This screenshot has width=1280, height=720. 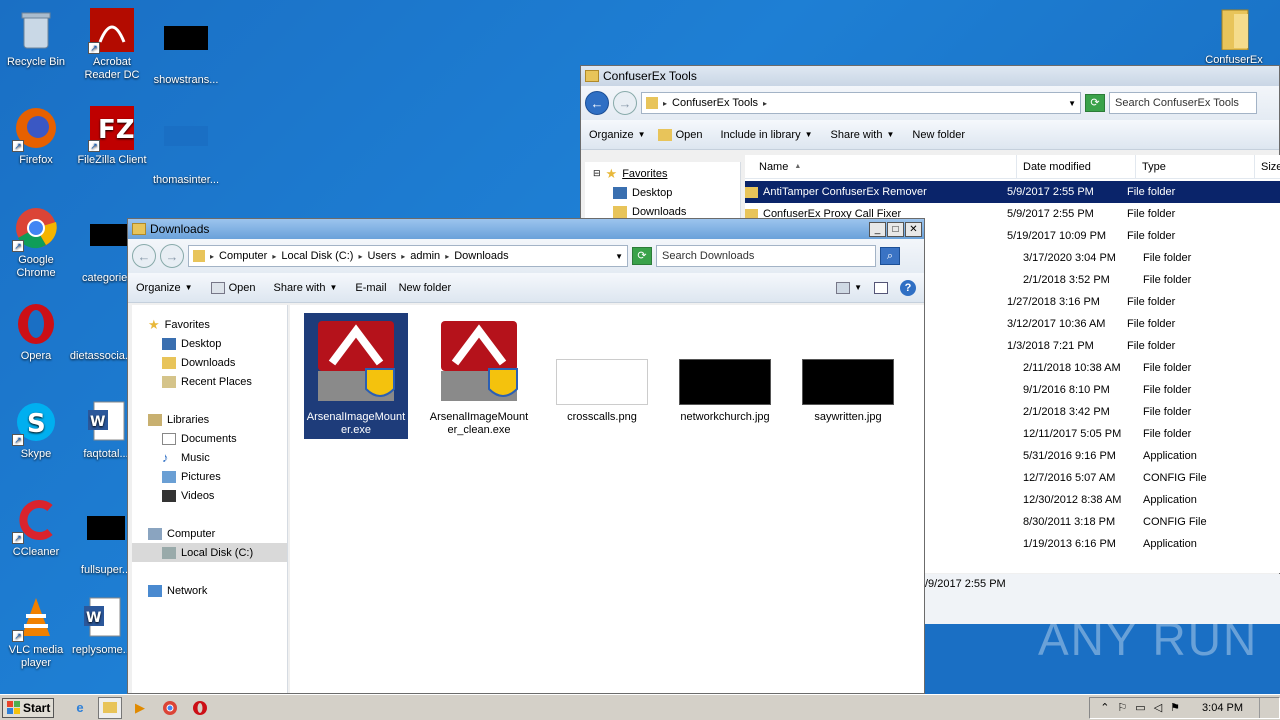 What do you see at coordinates (242, 287) in the screenshot?
I see `button-label: Open` at bounding box center [242, 287].